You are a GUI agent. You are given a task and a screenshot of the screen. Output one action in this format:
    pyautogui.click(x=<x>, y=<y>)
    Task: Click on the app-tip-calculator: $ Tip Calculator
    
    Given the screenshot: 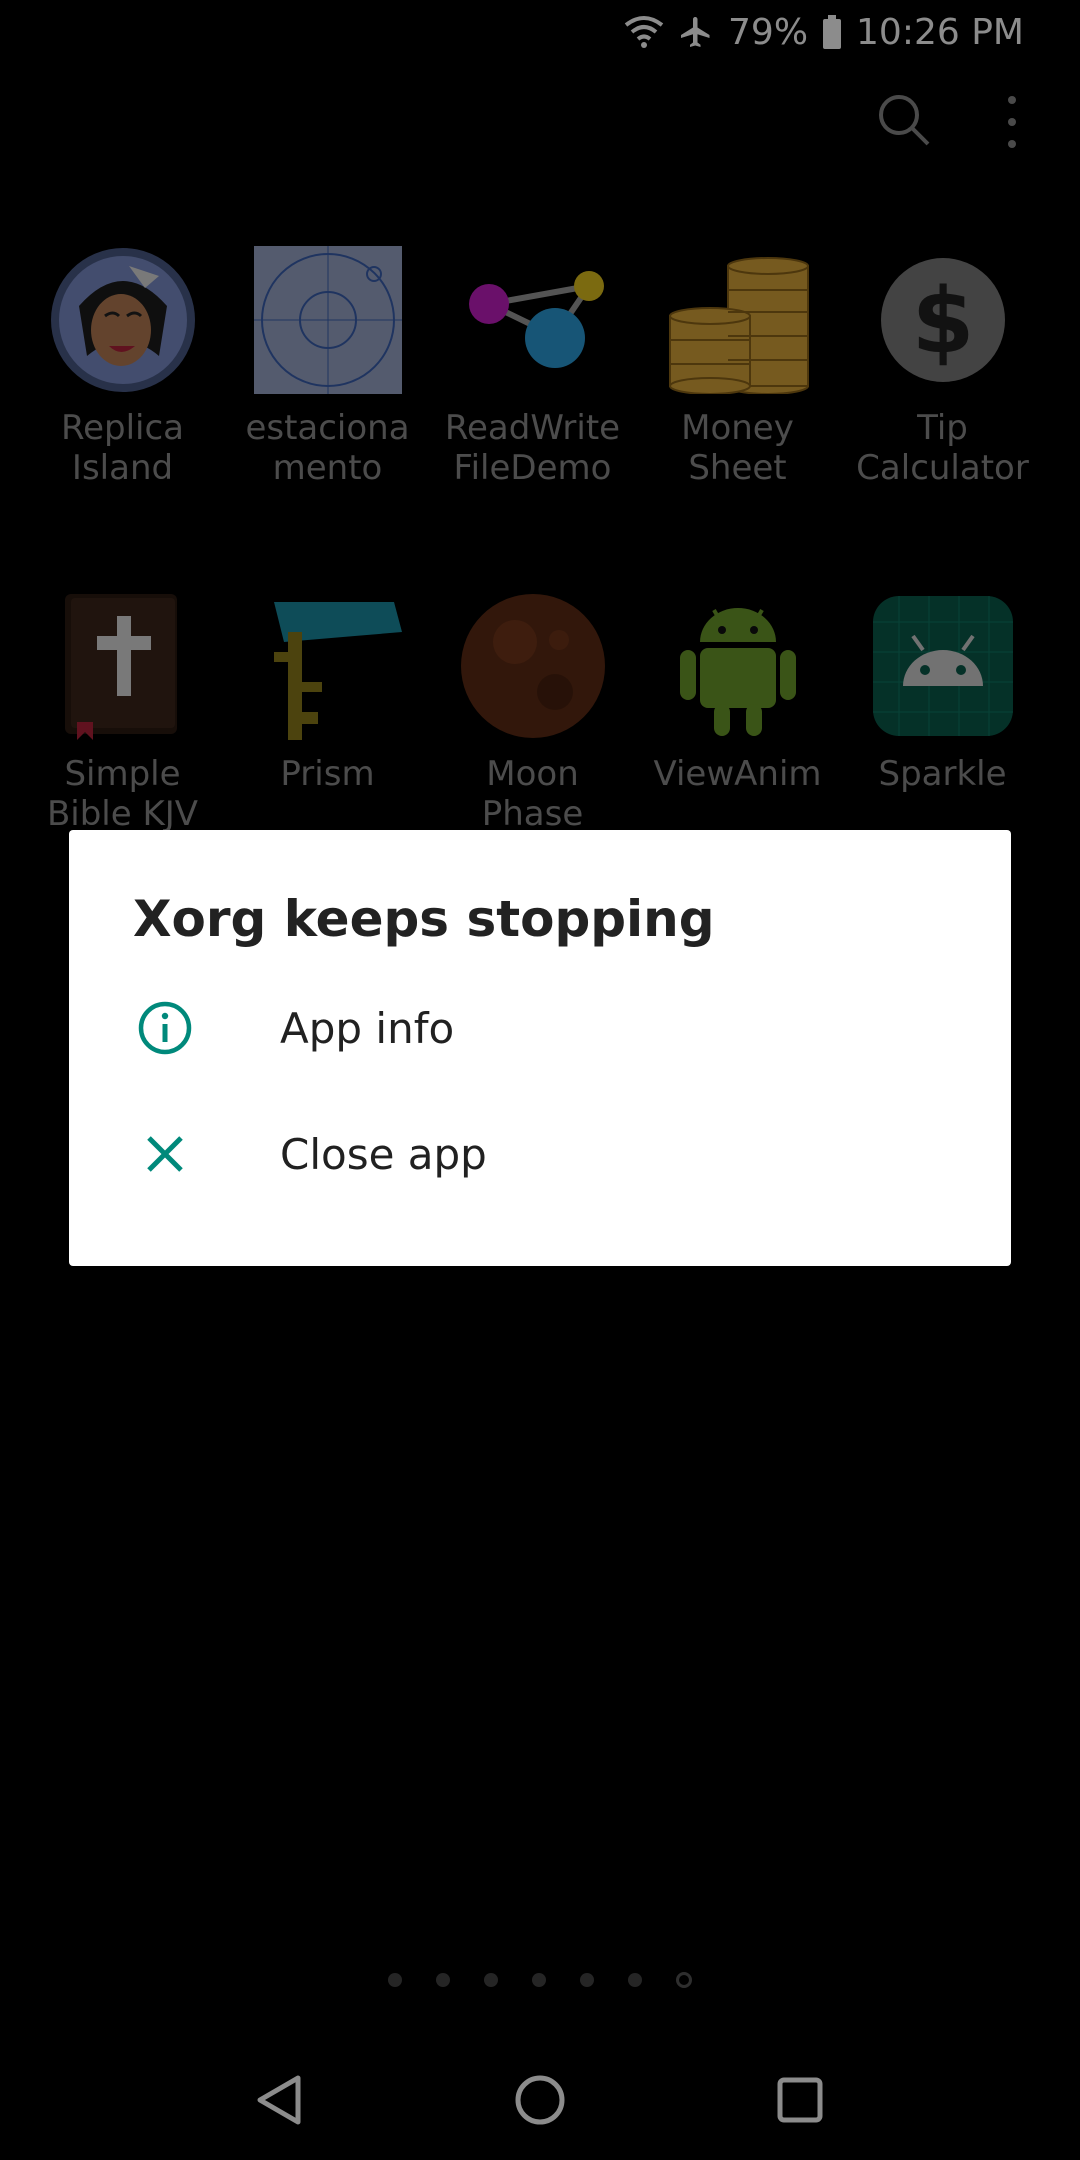 What is the action you would take?
    pyautogui.click(x=942, y=419)
    